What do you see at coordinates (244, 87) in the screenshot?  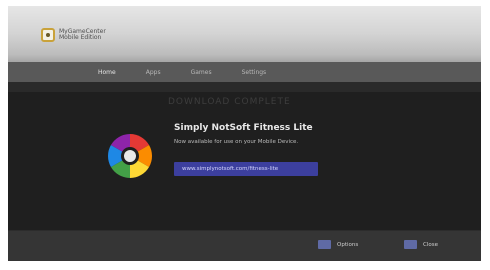 I see `divider` at bounding box center [244, 87].